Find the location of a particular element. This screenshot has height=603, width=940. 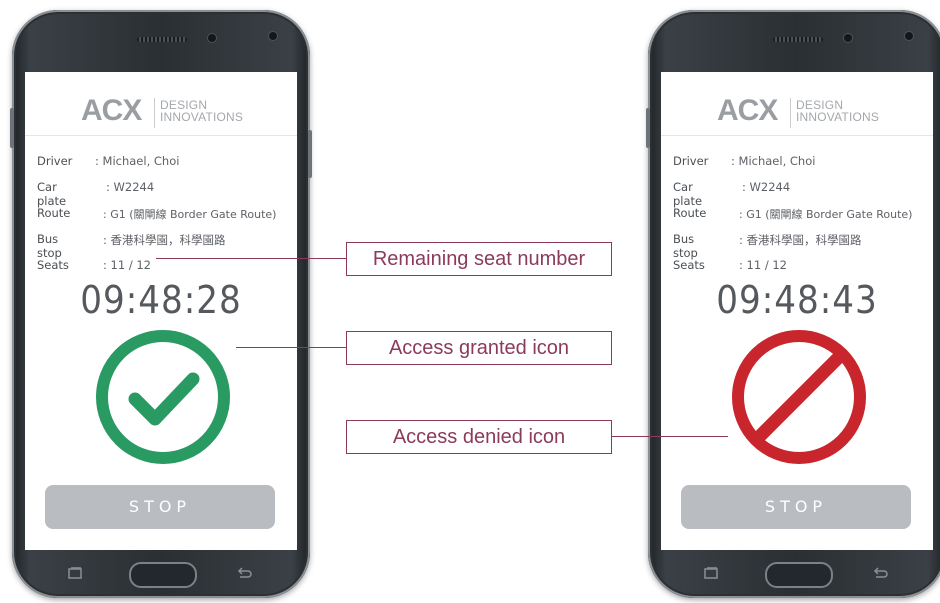

power-key is located at coordinates (310, 154).